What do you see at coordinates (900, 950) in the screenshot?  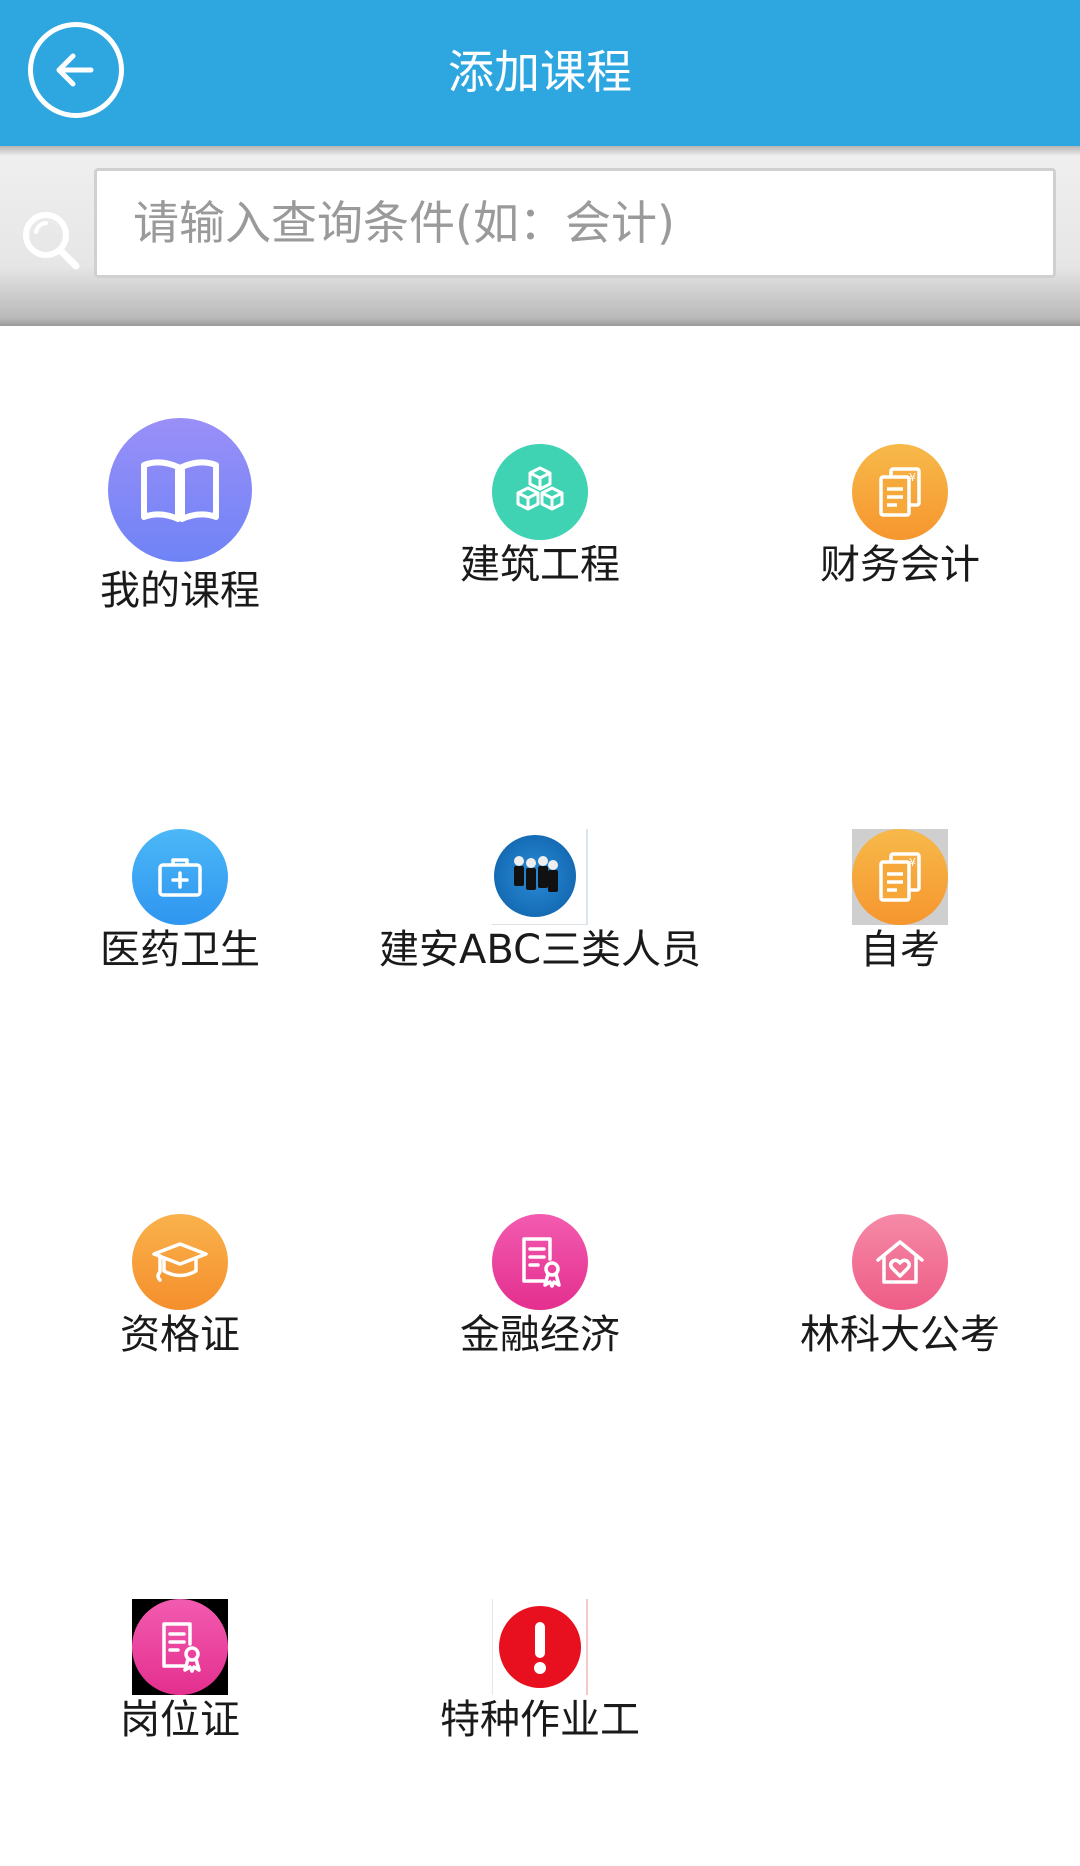 I see `category-label: 自考` at bounding box center [900, 950].